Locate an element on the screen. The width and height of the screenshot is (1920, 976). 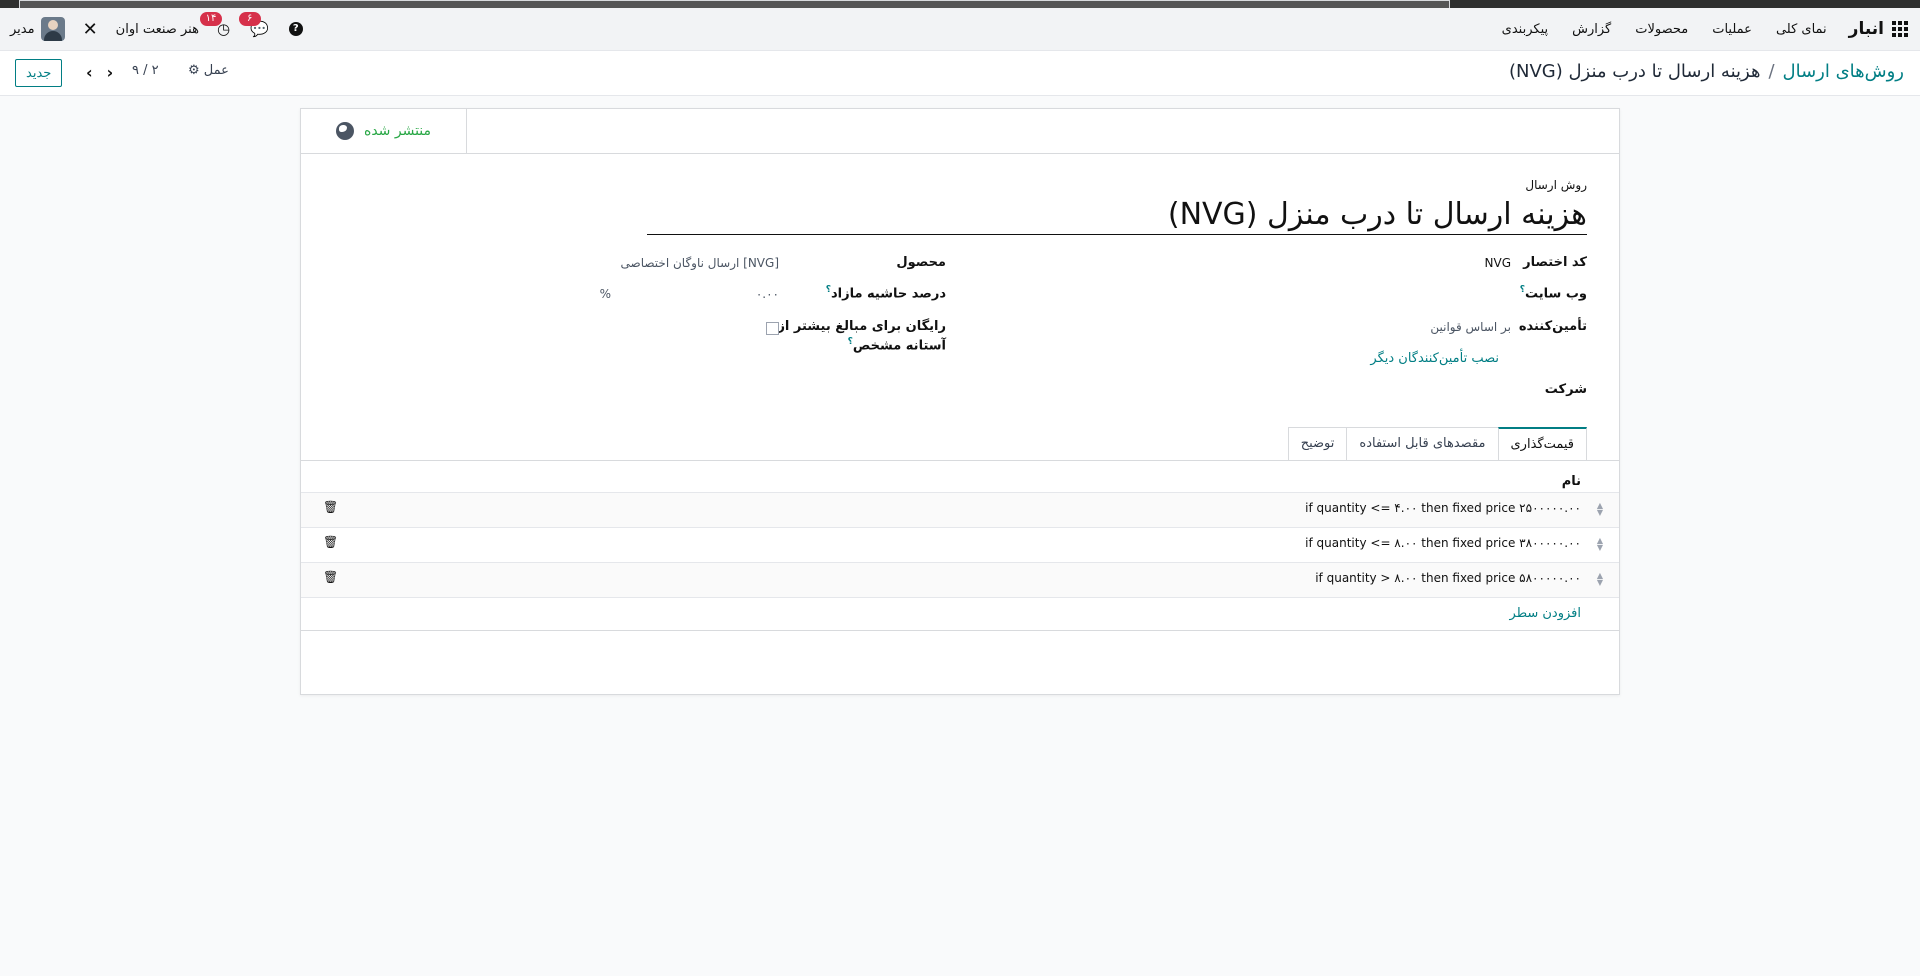
company-label: شرکت is located at coordinates (1565, 389).